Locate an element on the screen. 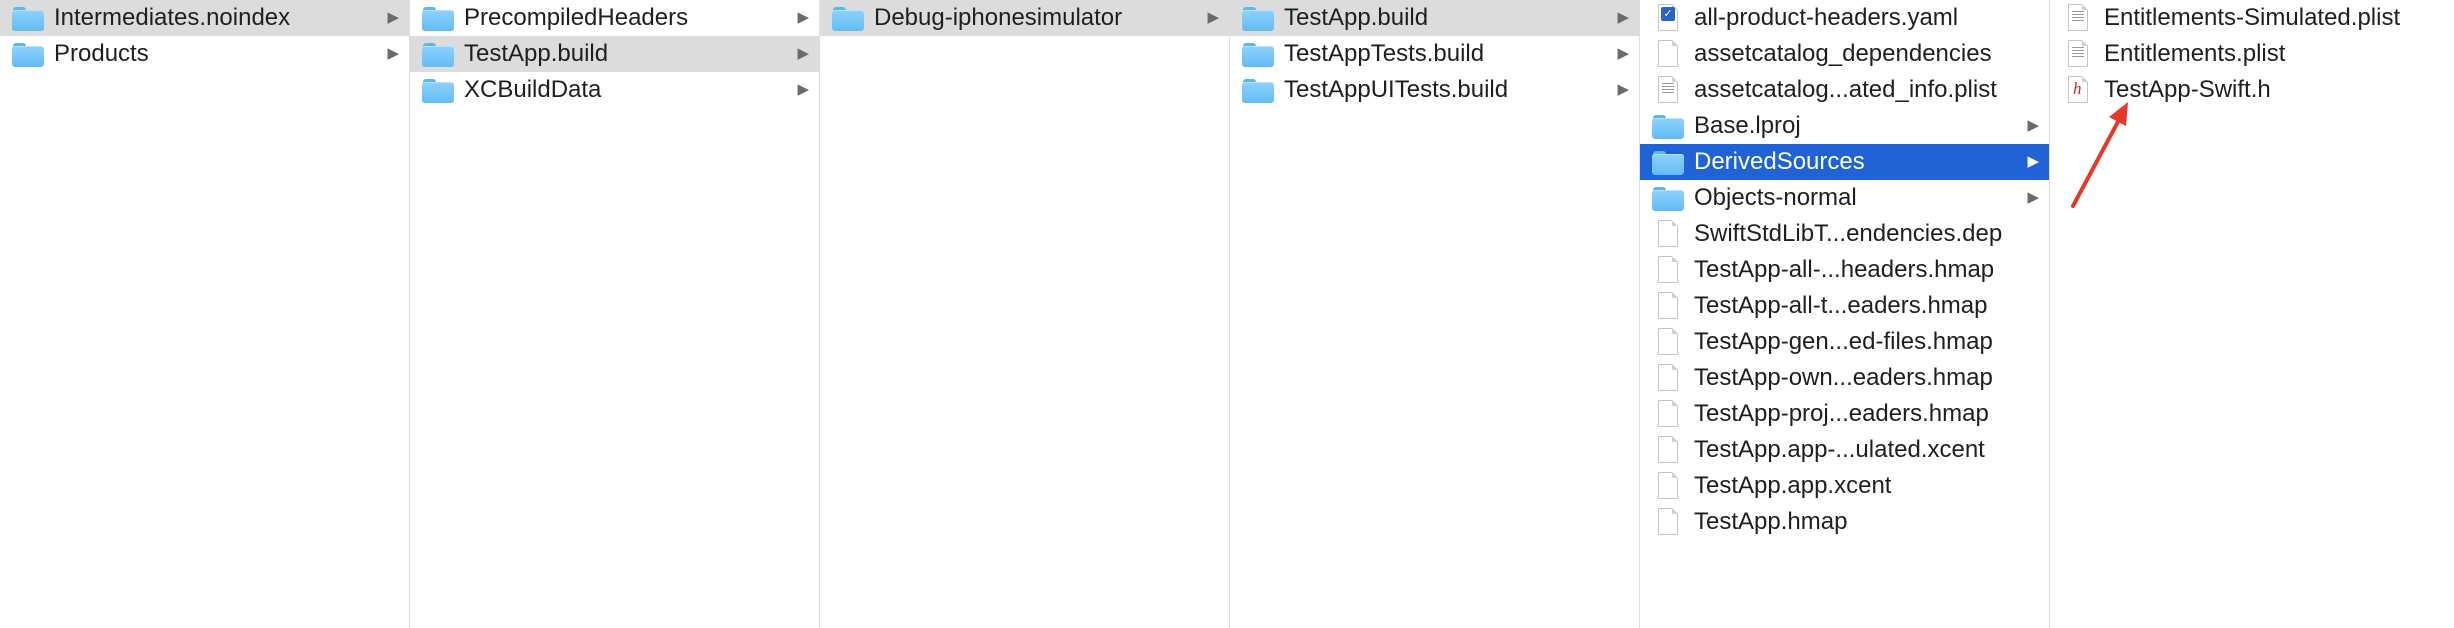  item-label: Intermediates.noindex is located at coordinates (172, 17).